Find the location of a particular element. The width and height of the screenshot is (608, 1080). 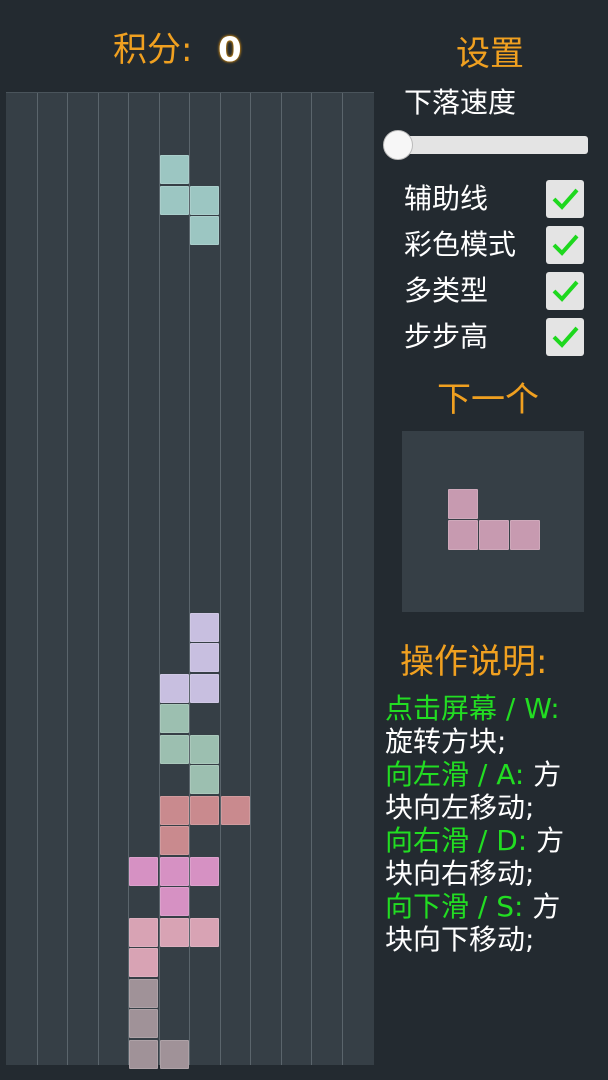

option-guide-lines-checkbox is located at coordinates (565, 199).